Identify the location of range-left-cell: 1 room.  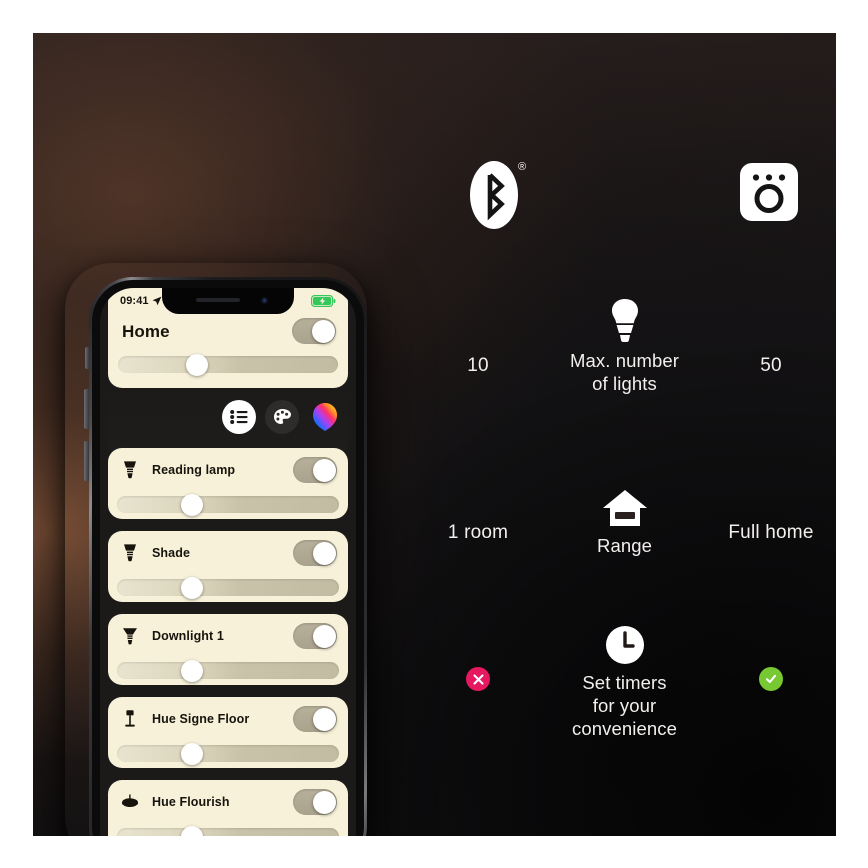
(478, 516).